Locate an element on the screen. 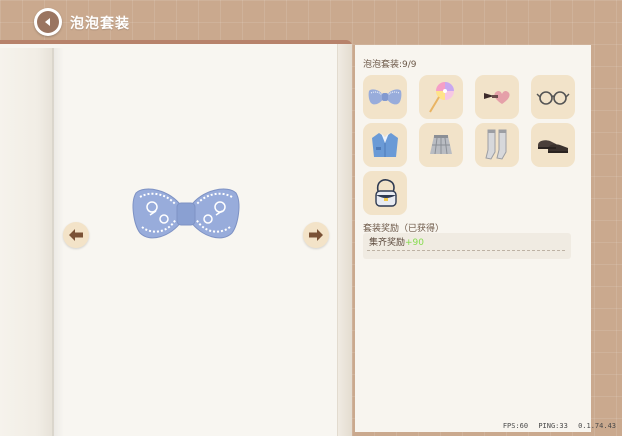  plaid-skirt-icon is located at coordinates (441, 145).